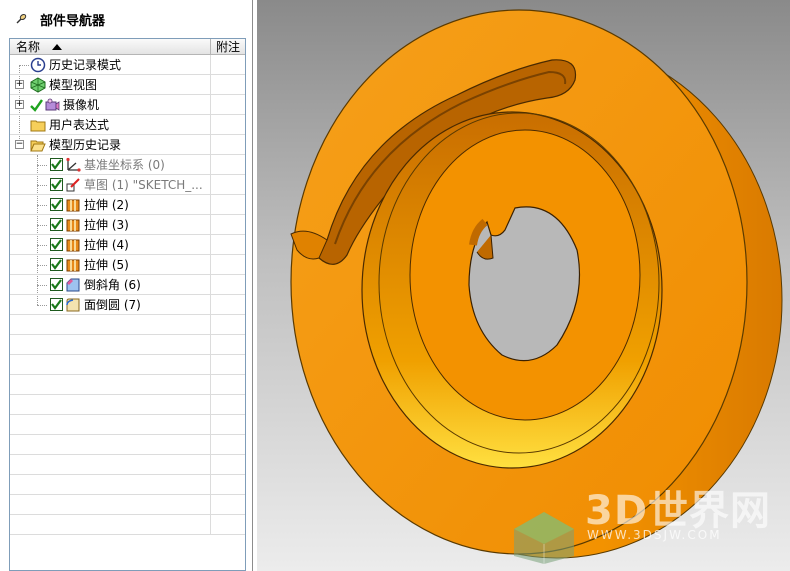  What do you see at coordinates (38, 84) in the screenshot?
I see `model-views-icon` at bounding box center [38, 84].